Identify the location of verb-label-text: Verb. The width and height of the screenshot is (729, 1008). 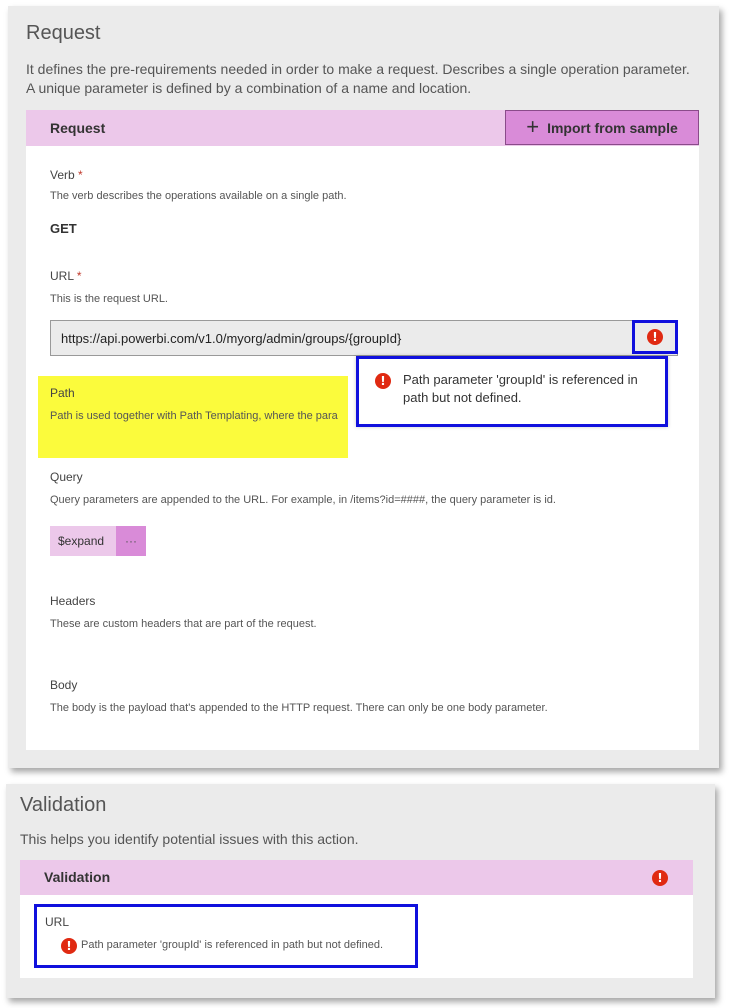
(62, 175).